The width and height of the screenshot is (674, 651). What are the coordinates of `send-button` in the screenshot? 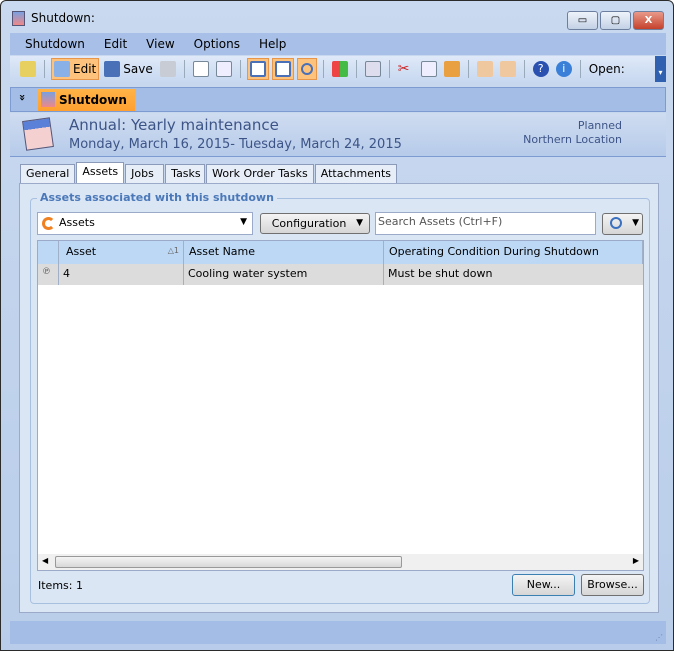 It's located at (373, 69).